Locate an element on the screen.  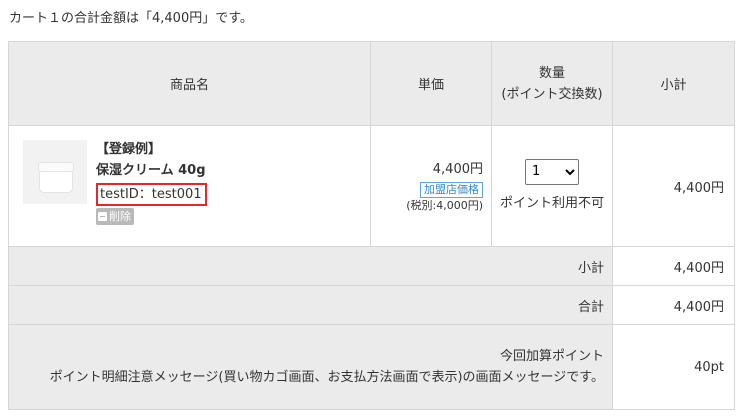
header-subtotal: 小計 is located at coordinates (673, 83).